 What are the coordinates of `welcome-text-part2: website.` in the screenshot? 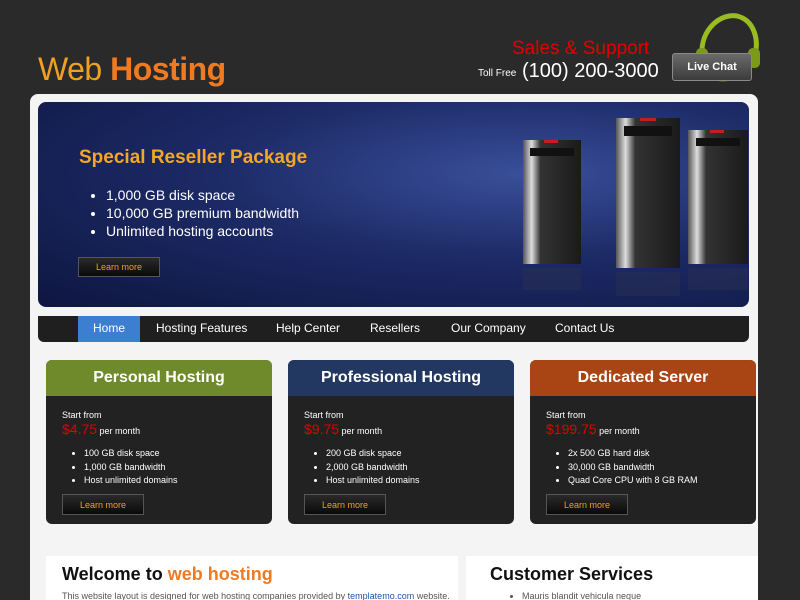 It's located at (432, 595).